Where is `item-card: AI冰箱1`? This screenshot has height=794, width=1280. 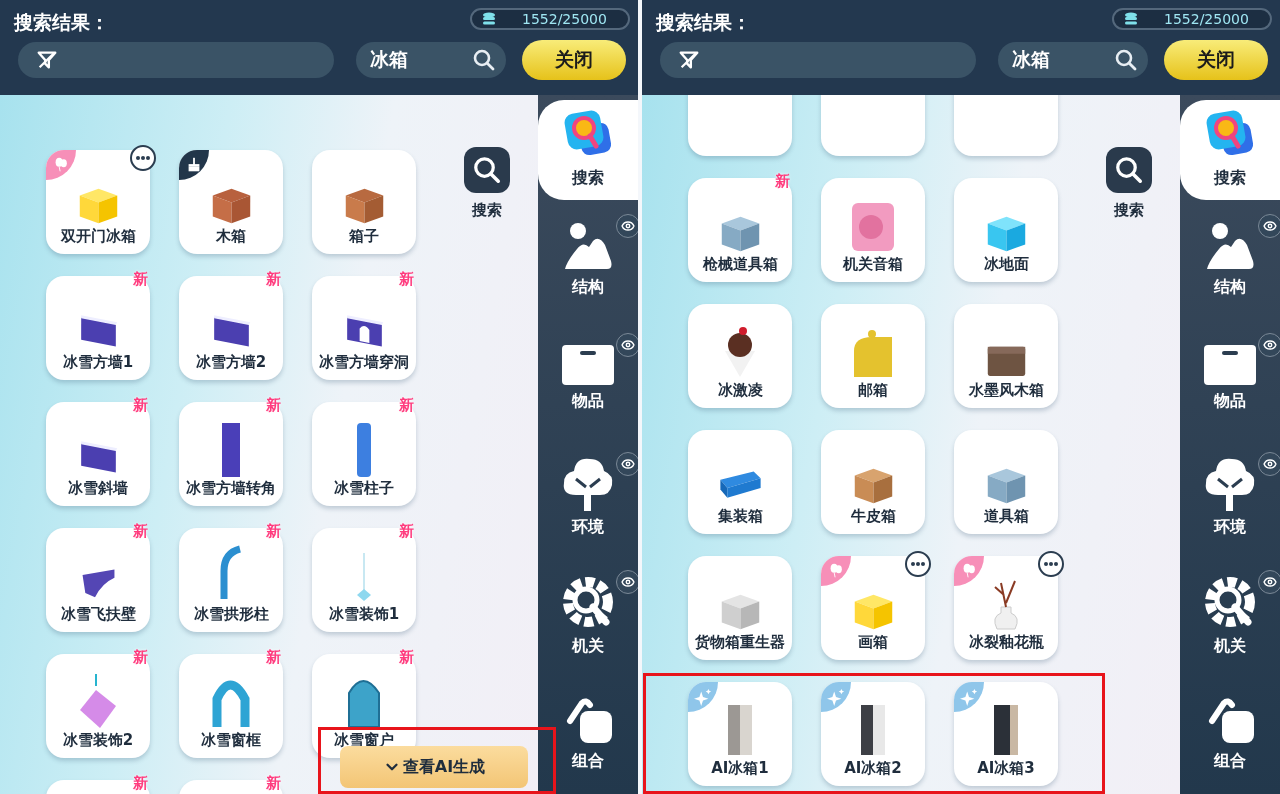
item-card: AI冰箱1 is located at coordinates (740, 734).